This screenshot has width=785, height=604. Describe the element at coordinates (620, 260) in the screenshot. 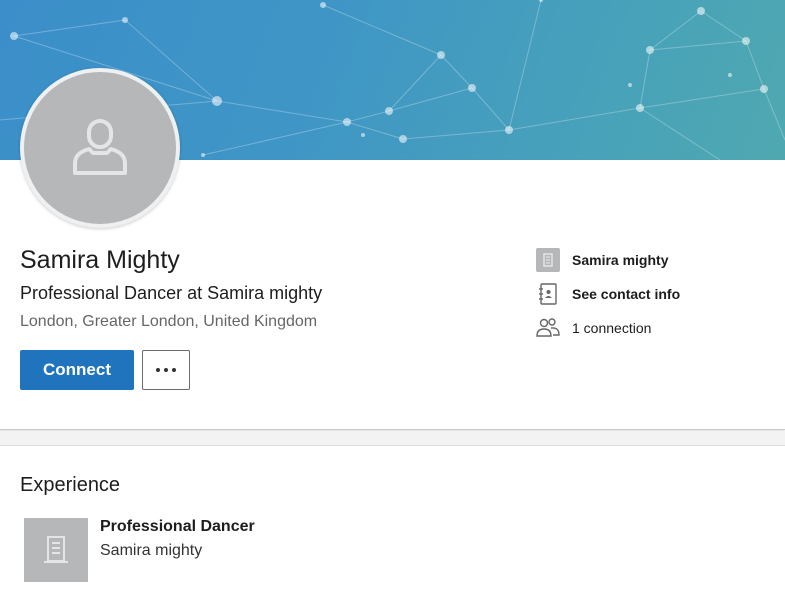

I see `company-name: Samira mighty` at that location.